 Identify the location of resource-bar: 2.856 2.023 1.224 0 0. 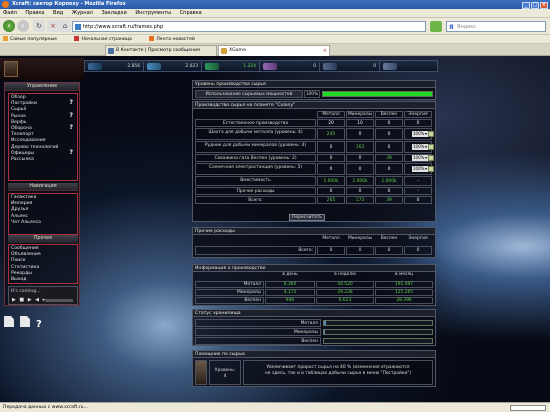
(261, 66).